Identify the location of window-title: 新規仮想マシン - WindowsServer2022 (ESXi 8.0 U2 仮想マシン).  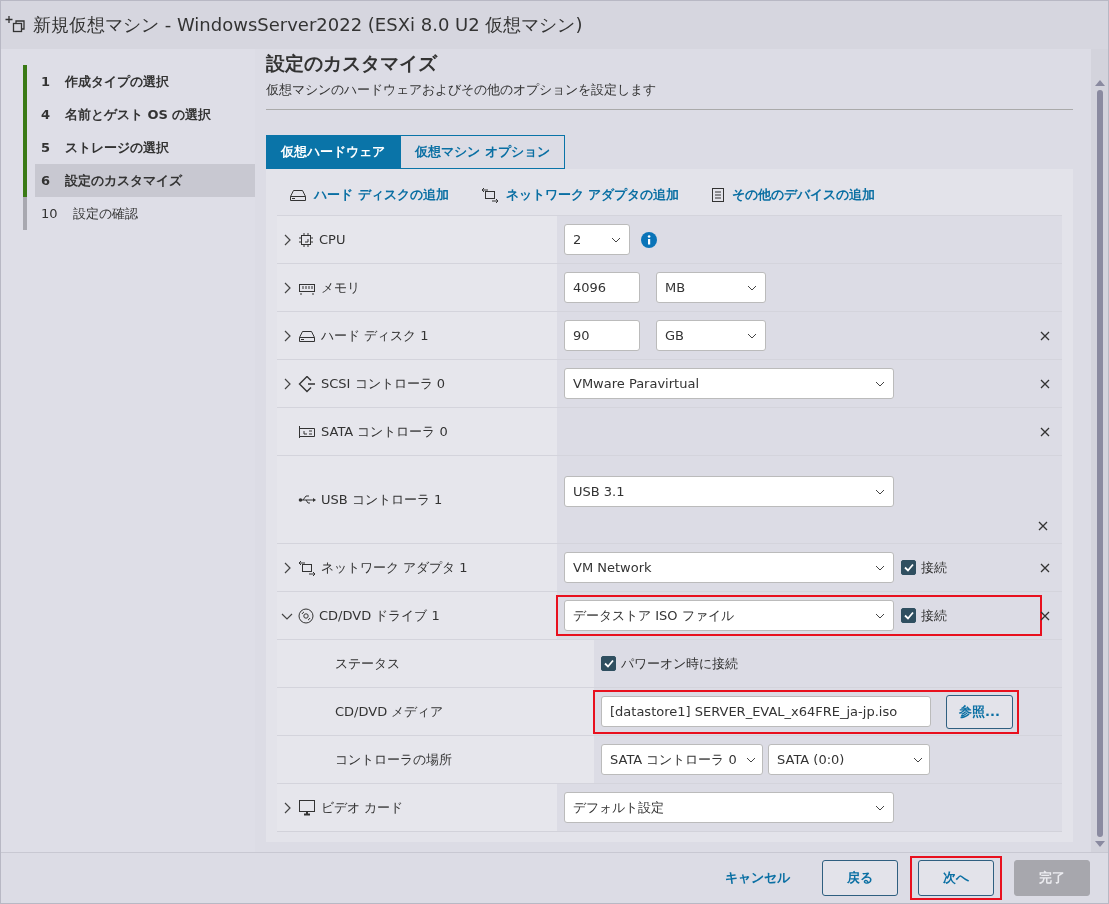
(308, 25).